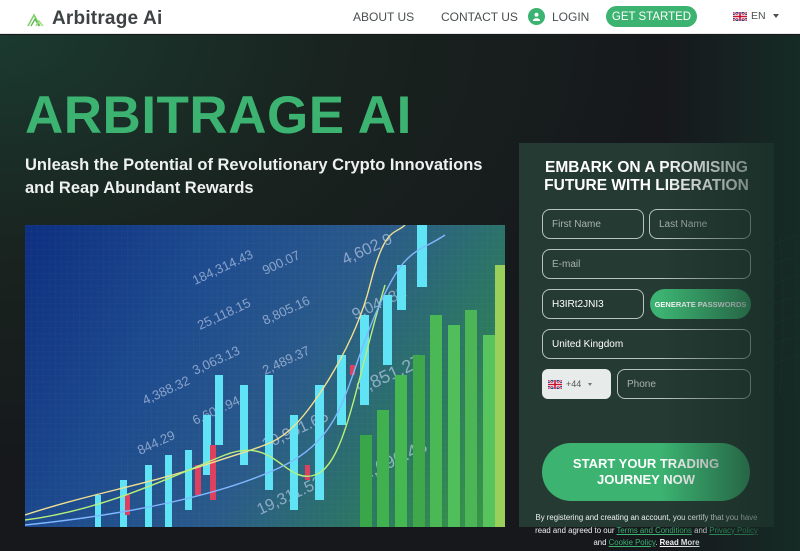 Image resolution: width=800 pixels, height=551 pixels. Describe the element at coordinates (218, 115) in the screenshot. I see `hero-title: ARBITRAGE AI` at that location.